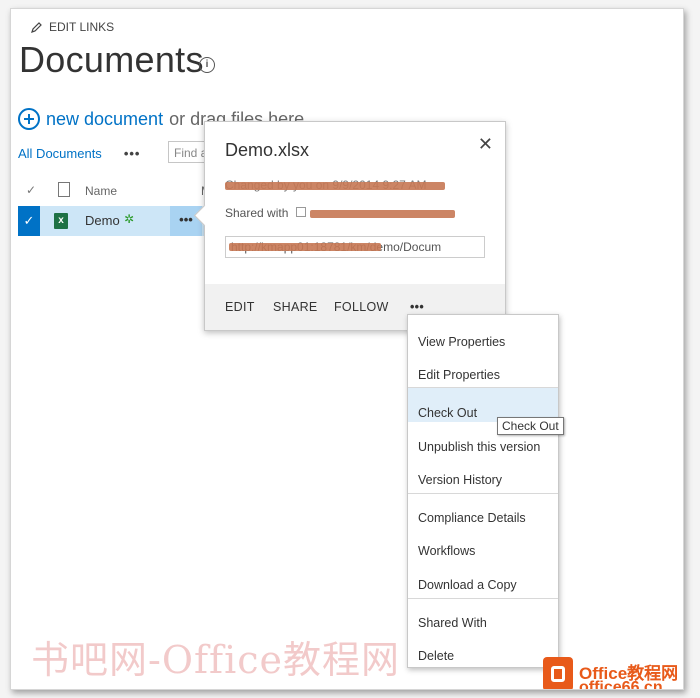 This screenshot has width=700, height=698. I want to click on office-logo-icon, so click(558, 673).